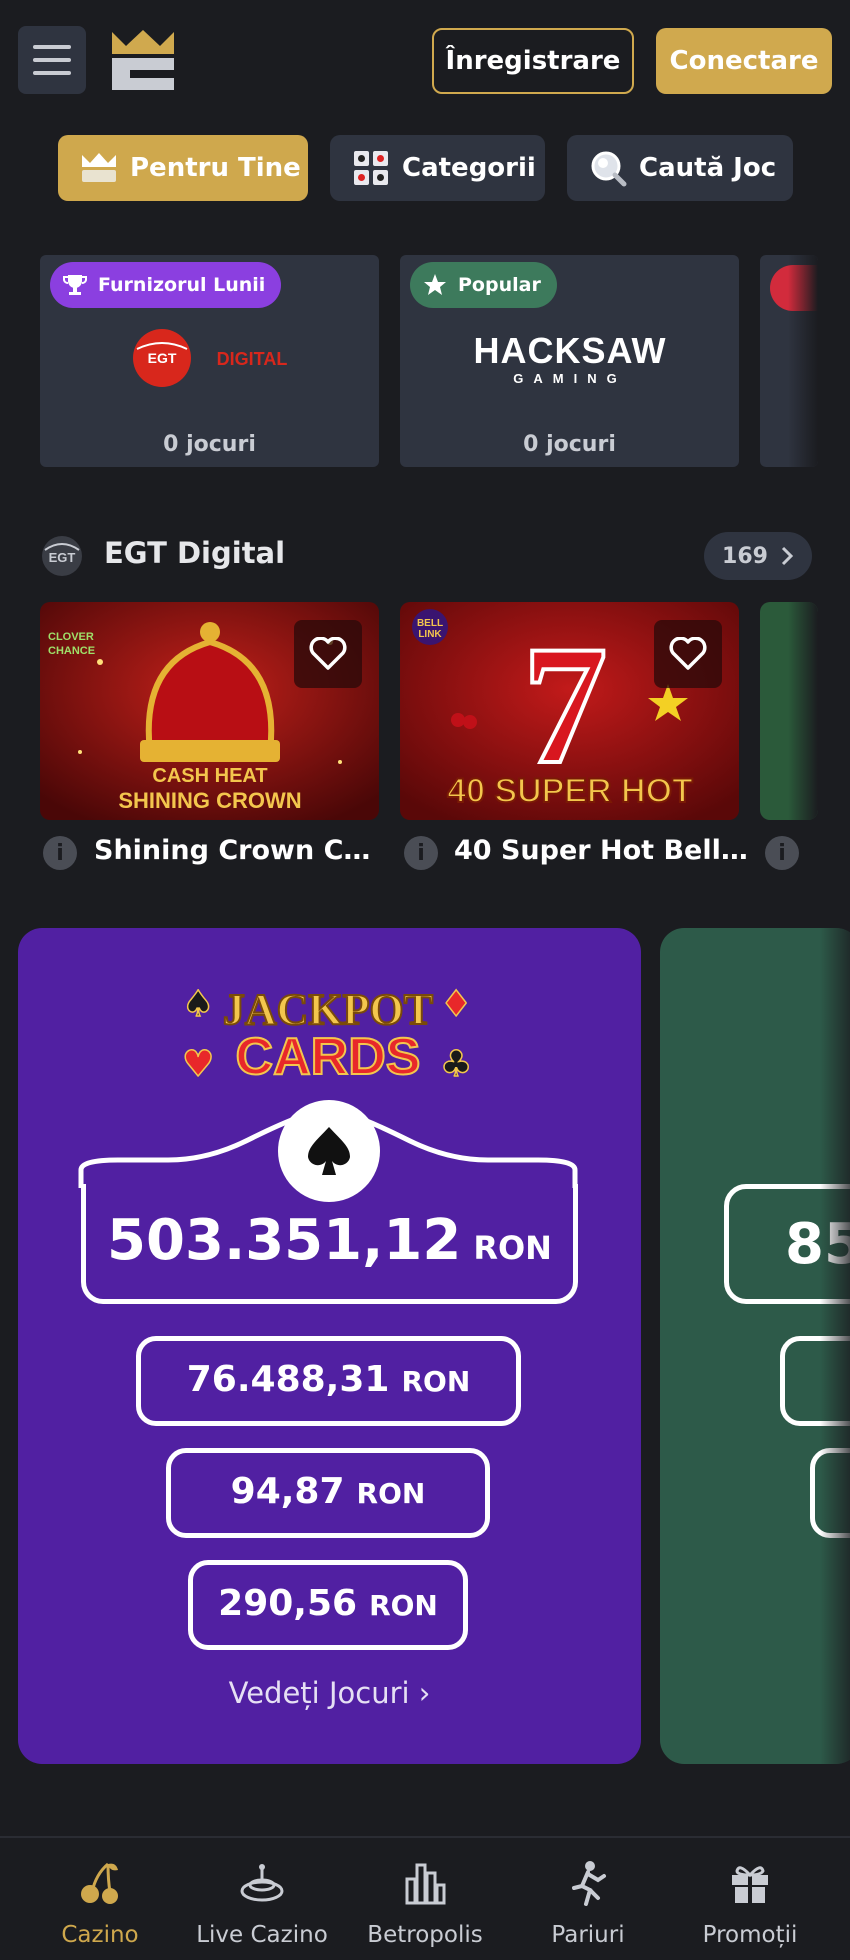 This screenshot has width=850, height=1960. Describe the element at coordinates (328, 1057) in the screenshot. I see `svg-text: CARDS` at that location.